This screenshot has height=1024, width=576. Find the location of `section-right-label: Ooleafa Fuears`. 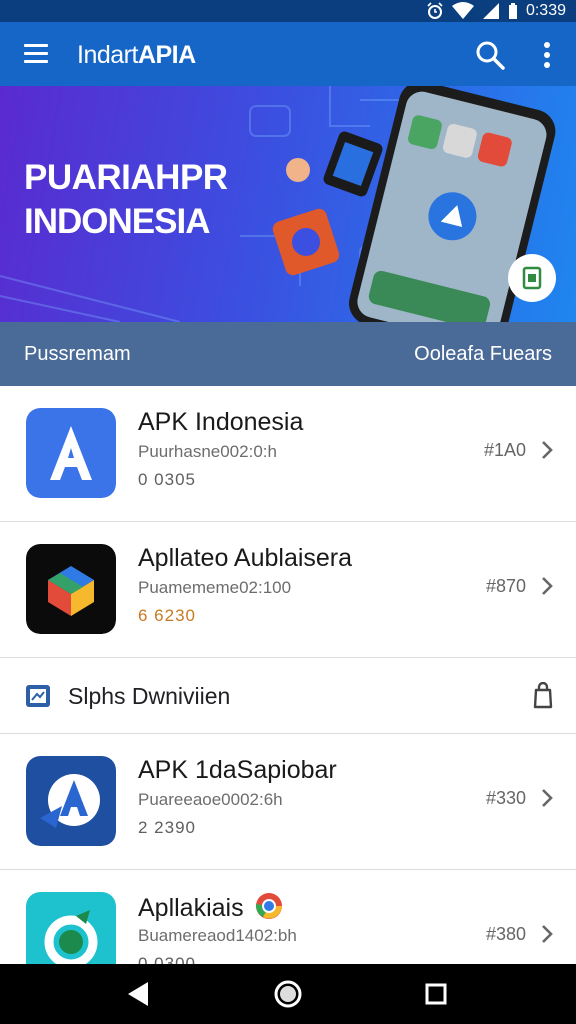

section-right-label: Ooleafa Fuears is located at coordinates (483, 354).